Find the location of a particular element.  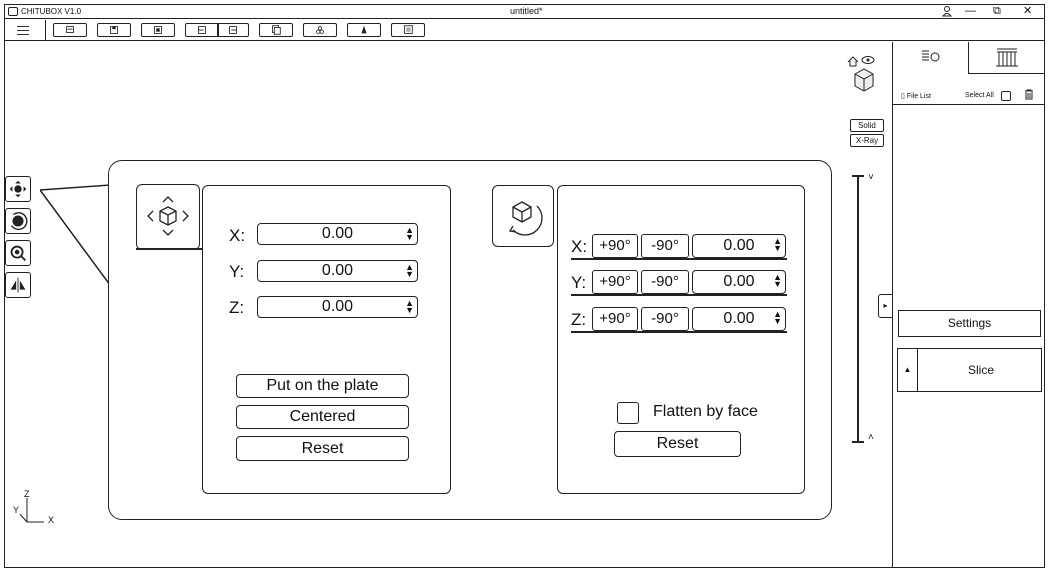

save-icon is located at coordinates (114, 30).